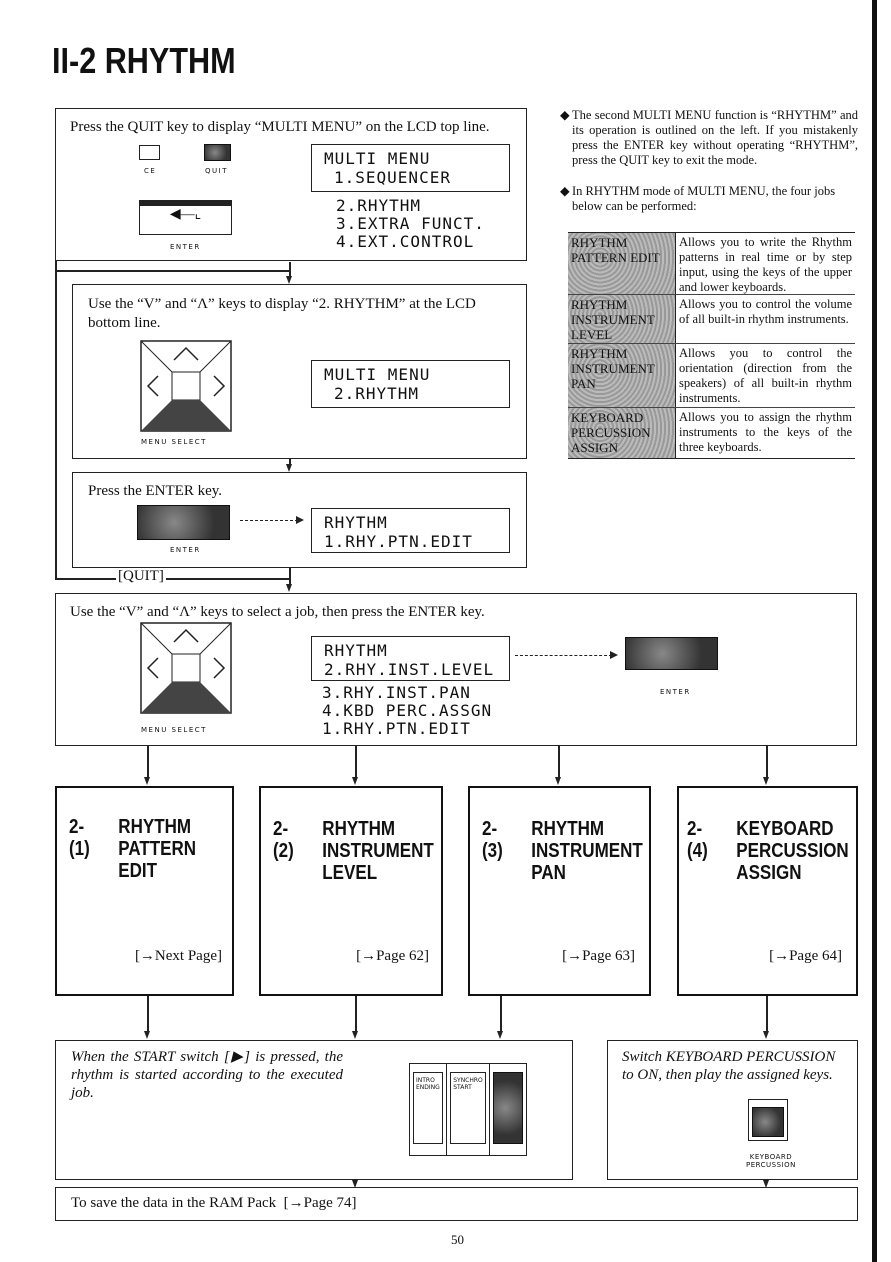 The image size is (891, 1262). I want to click on kbd-label: KEYBOARD PERCUSSION, so click(771, 1161).